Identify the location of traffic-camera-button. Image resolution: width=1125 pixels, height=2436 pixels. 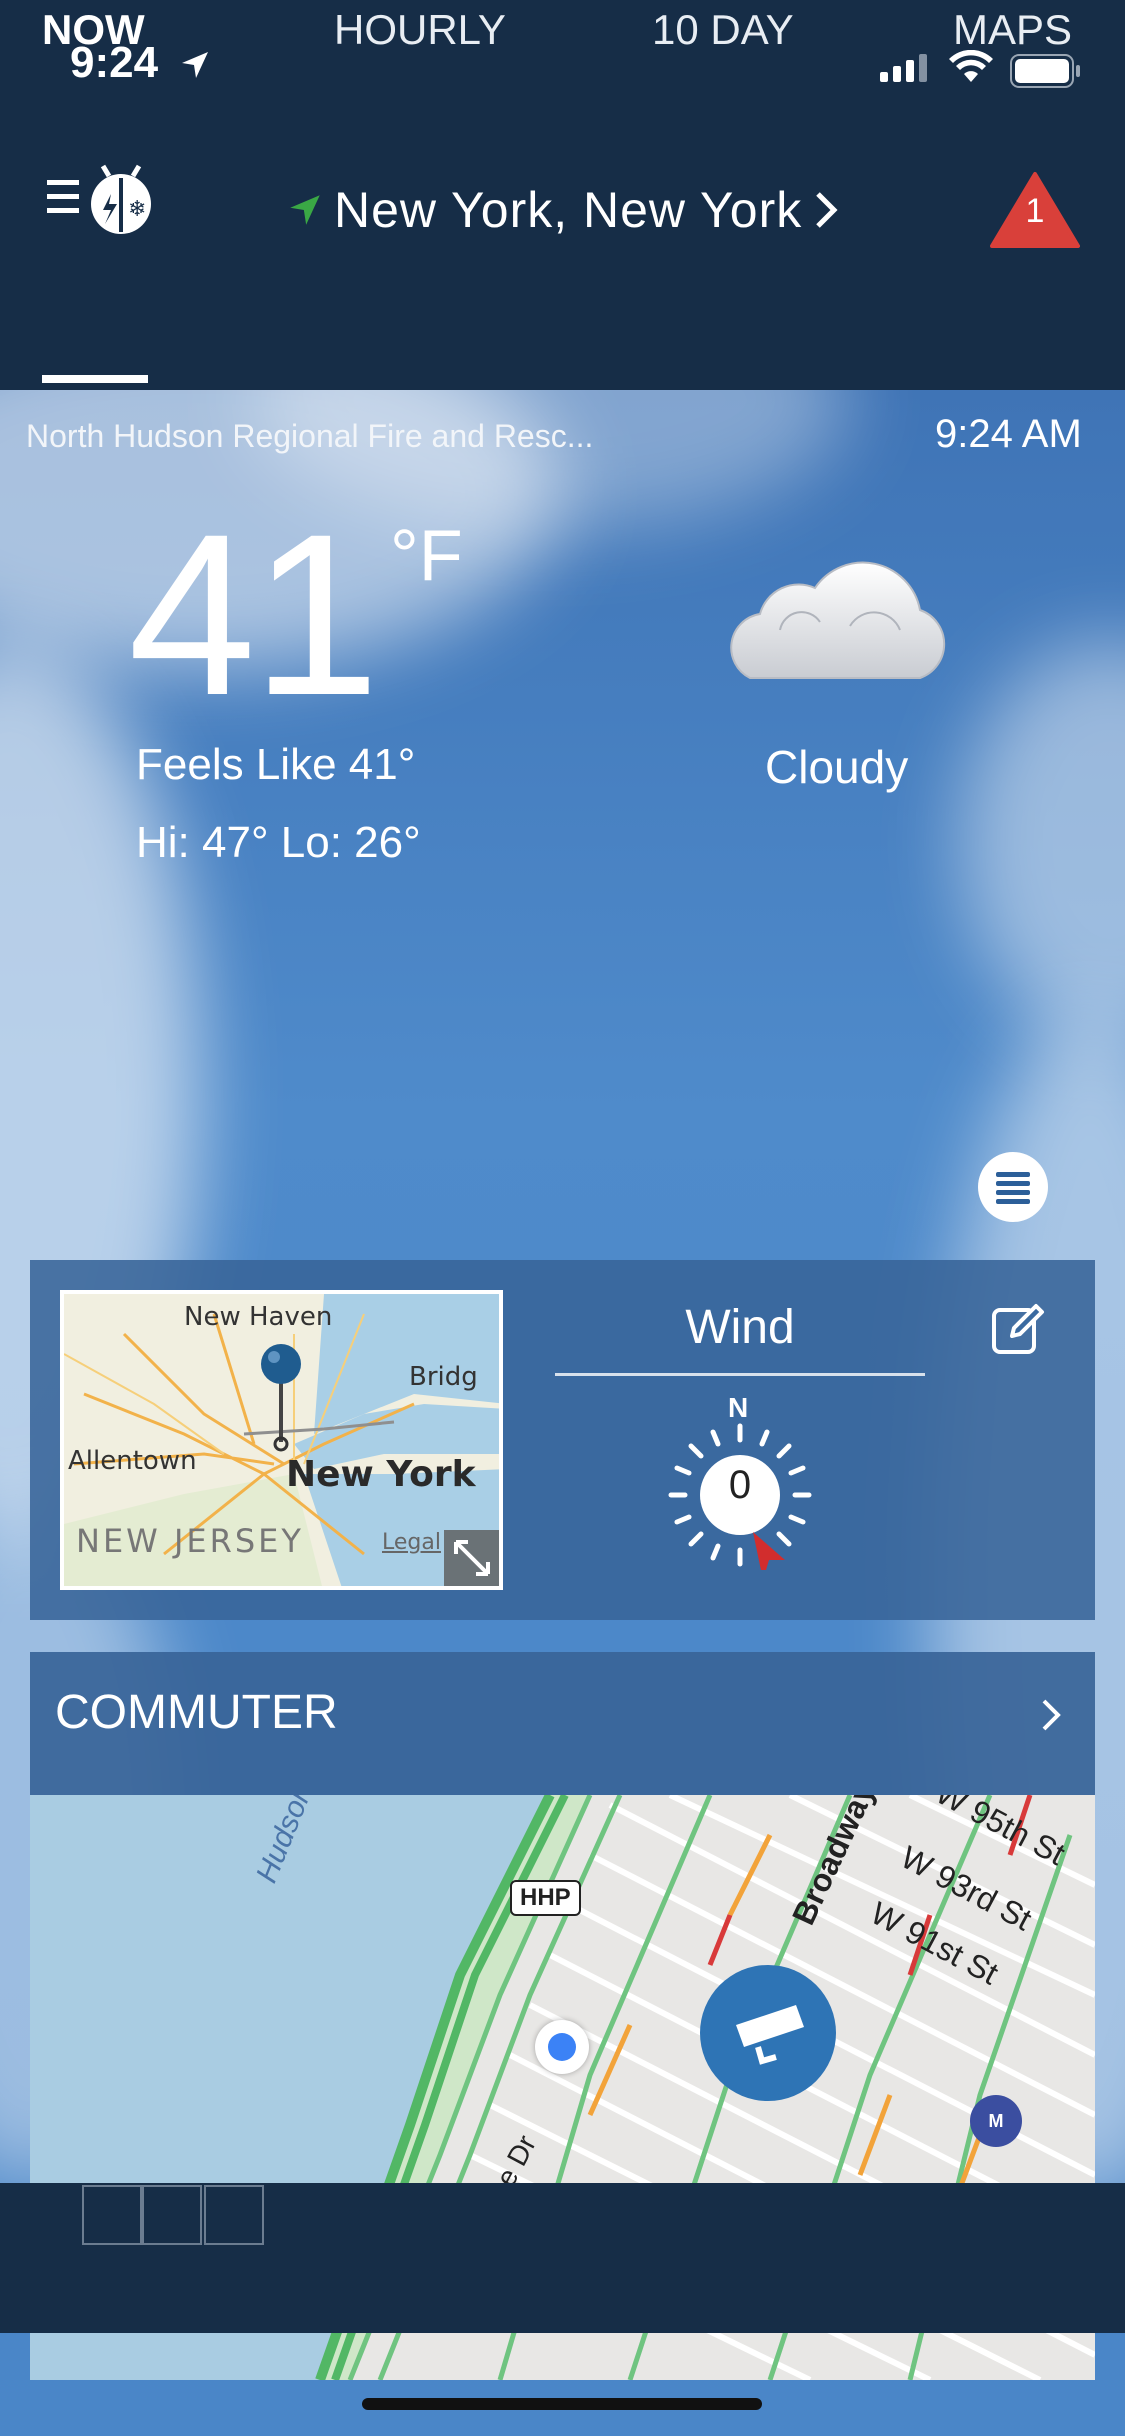
(768, 2033).